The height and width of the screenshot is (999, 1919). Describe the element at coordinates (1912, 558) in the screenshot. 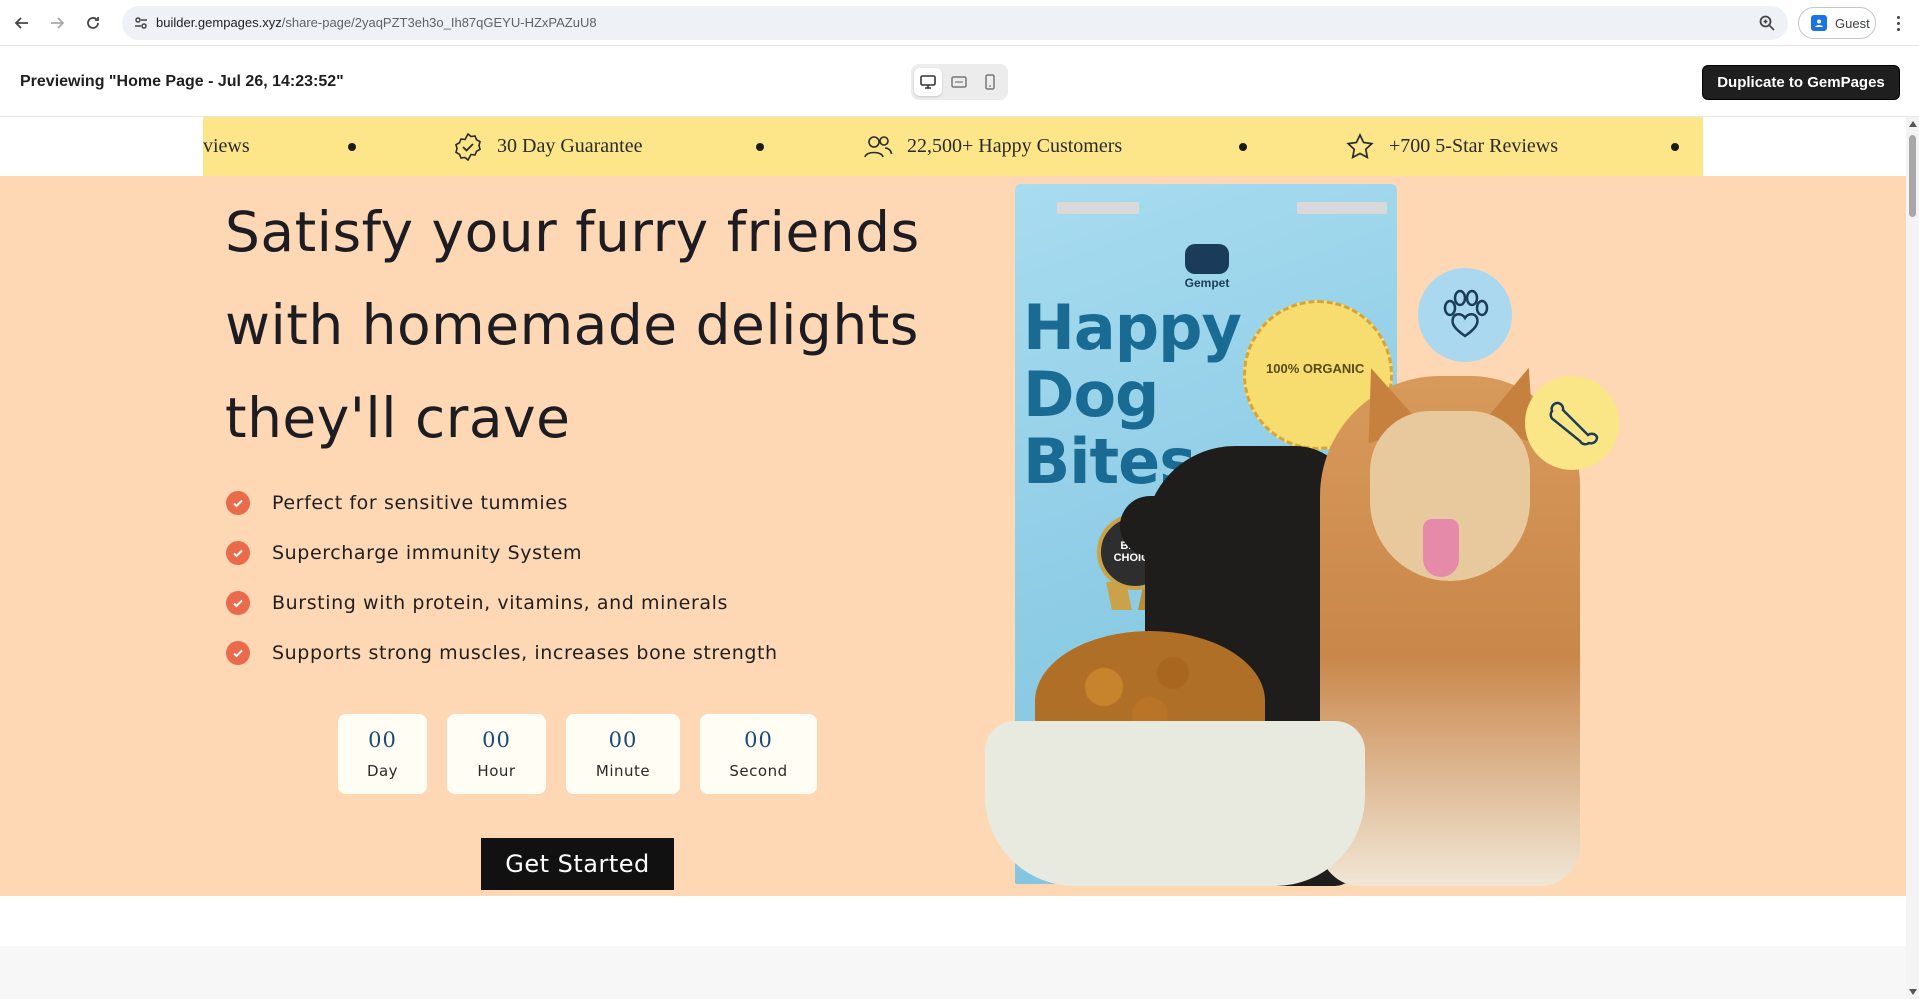

I see `page-scrollbar` at that location.